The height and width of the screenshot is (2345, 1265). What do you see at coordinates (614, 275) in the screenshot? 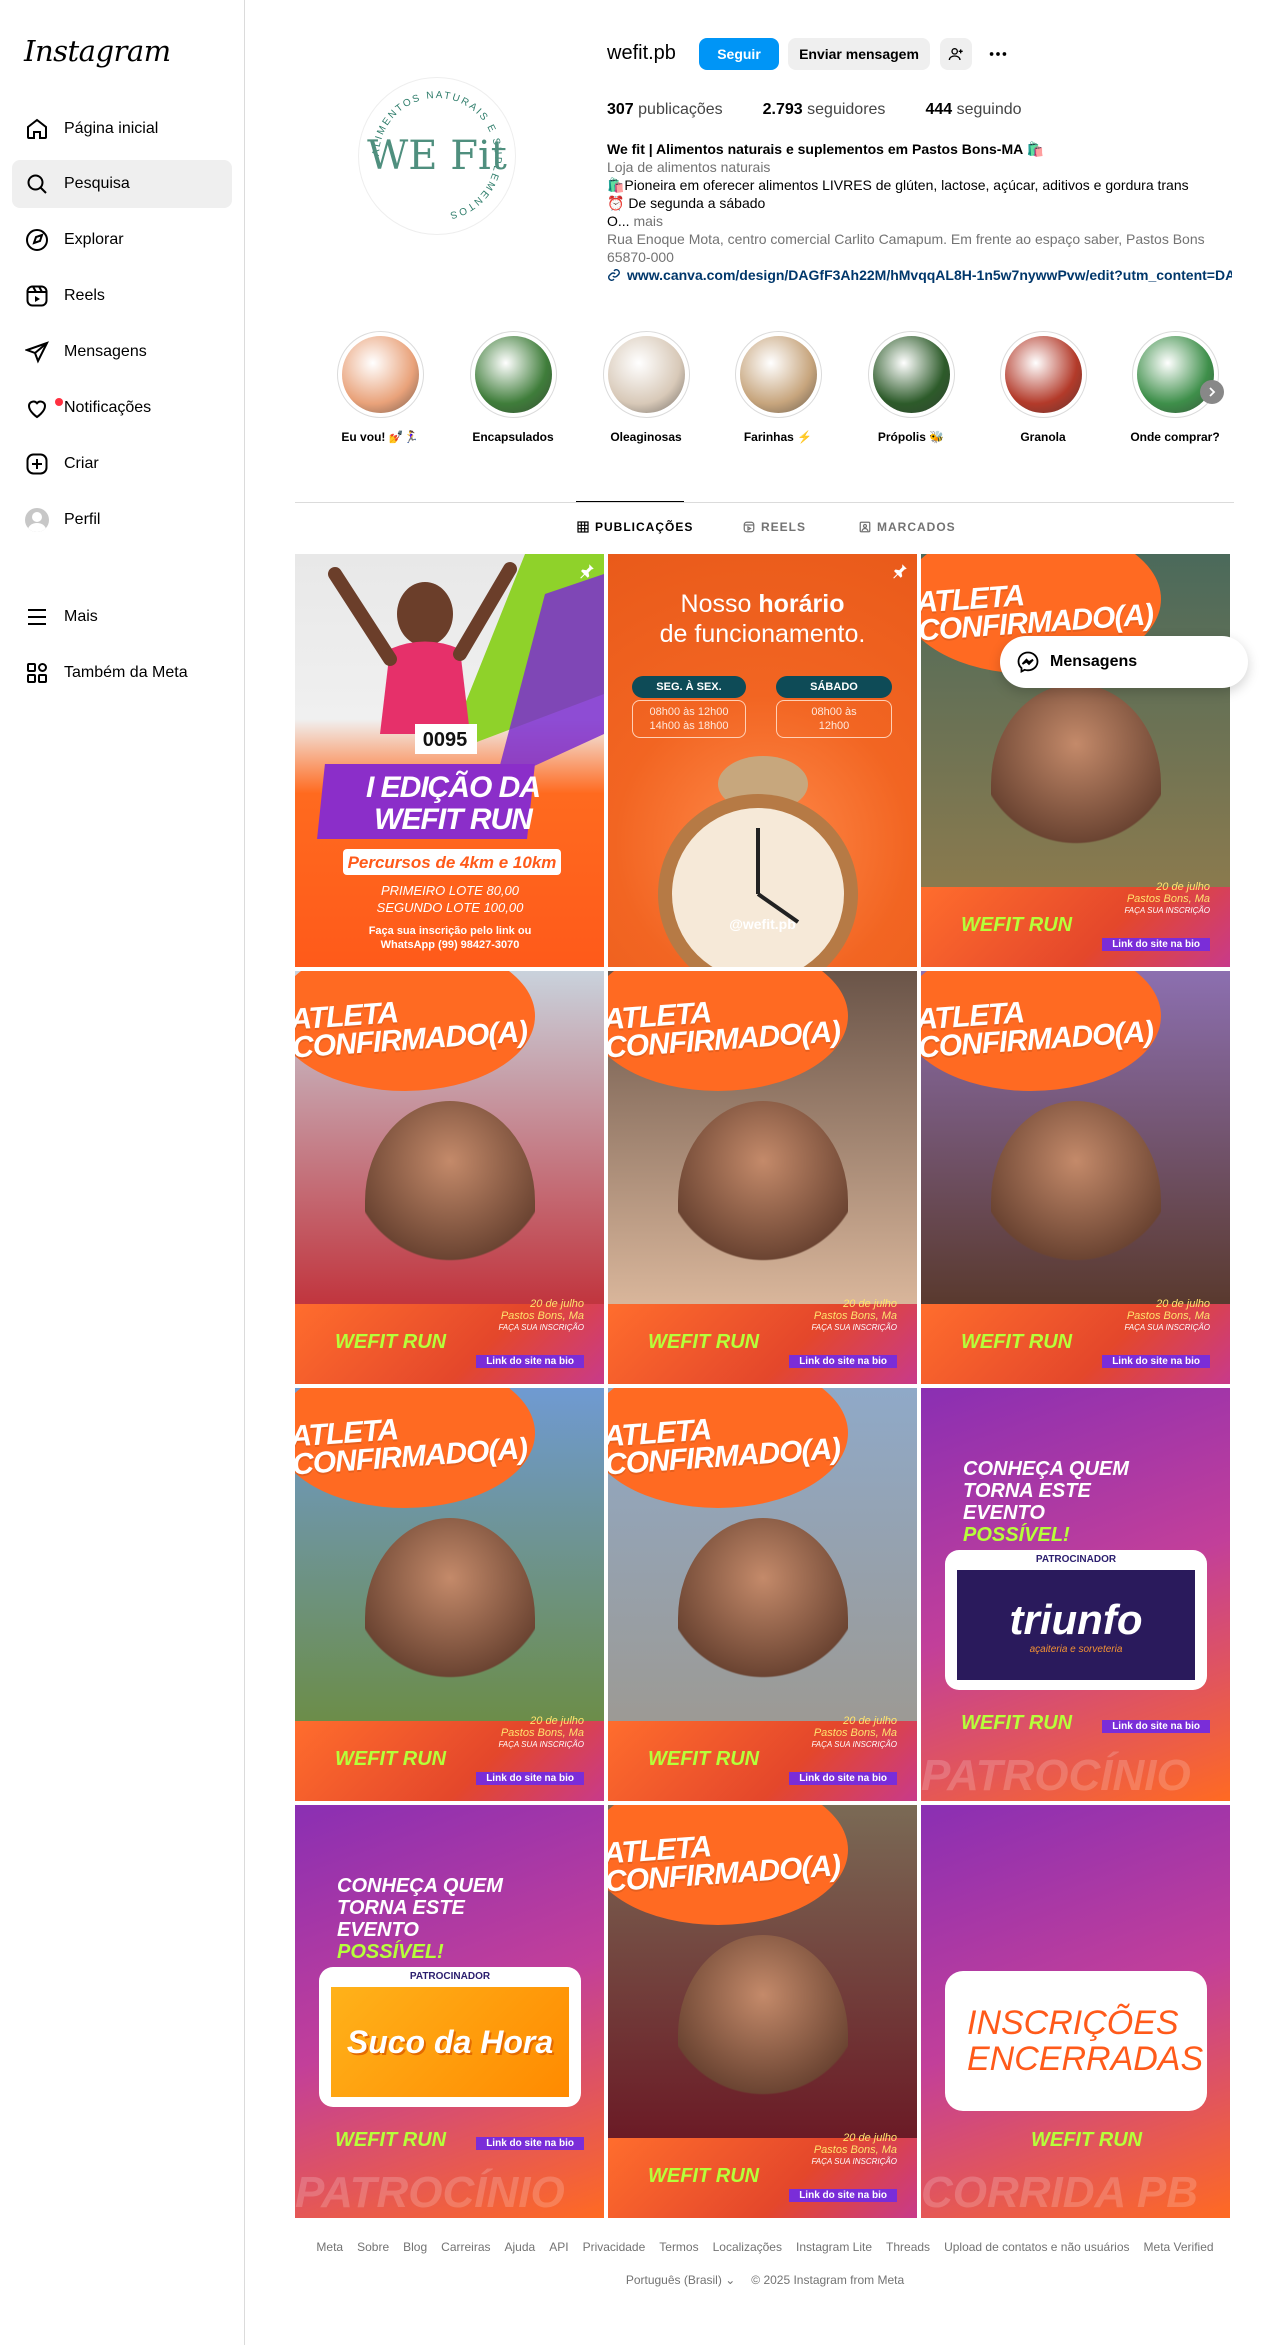
I see `link-icon` at bounding box center [614, 275].